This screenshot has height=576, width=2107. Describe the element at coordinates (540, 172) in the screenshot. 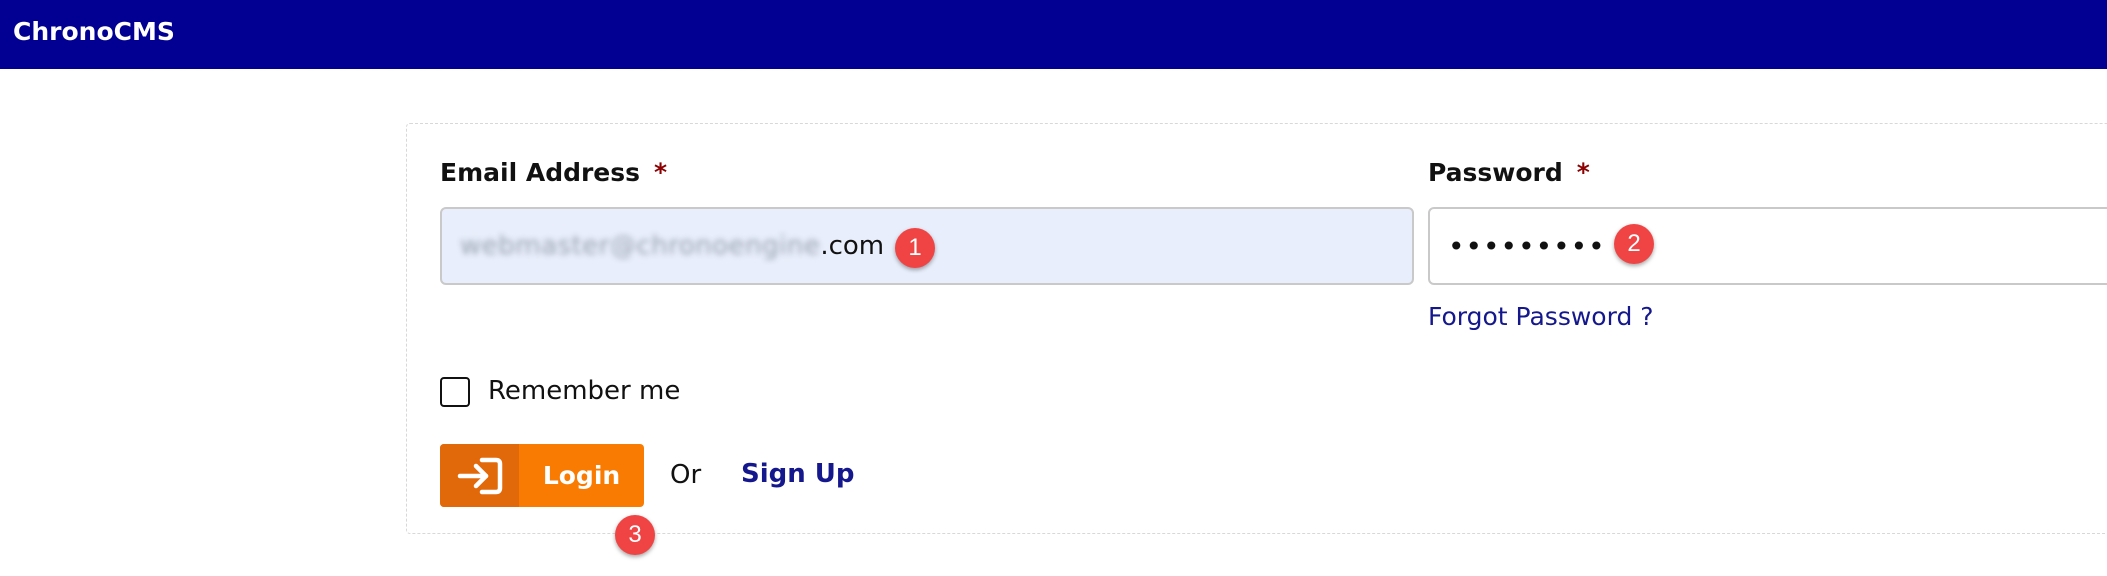

I see `email-label-text: Email Address` at that location.